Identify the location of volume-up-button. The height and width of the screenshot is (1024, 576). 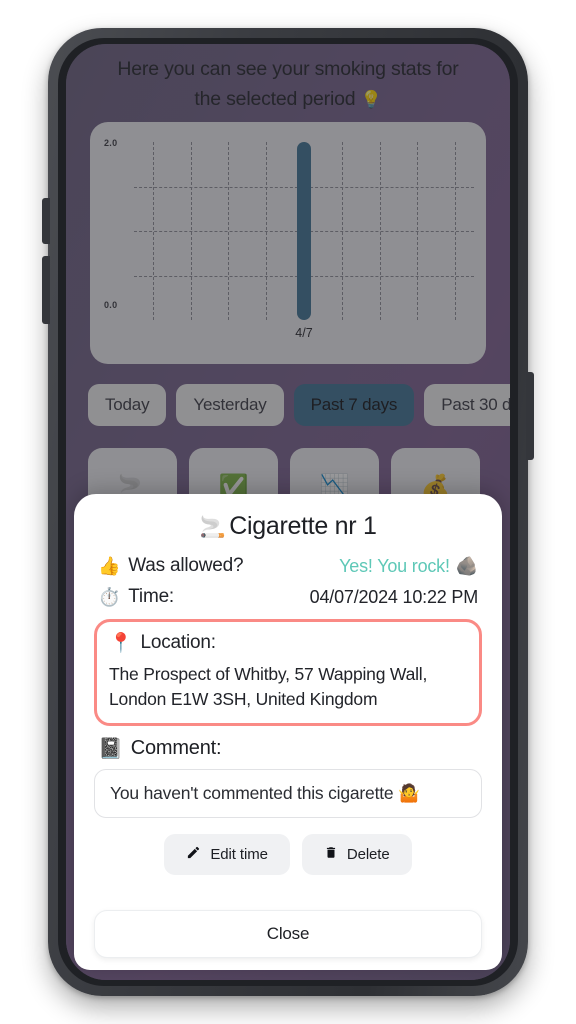
(46, 221).